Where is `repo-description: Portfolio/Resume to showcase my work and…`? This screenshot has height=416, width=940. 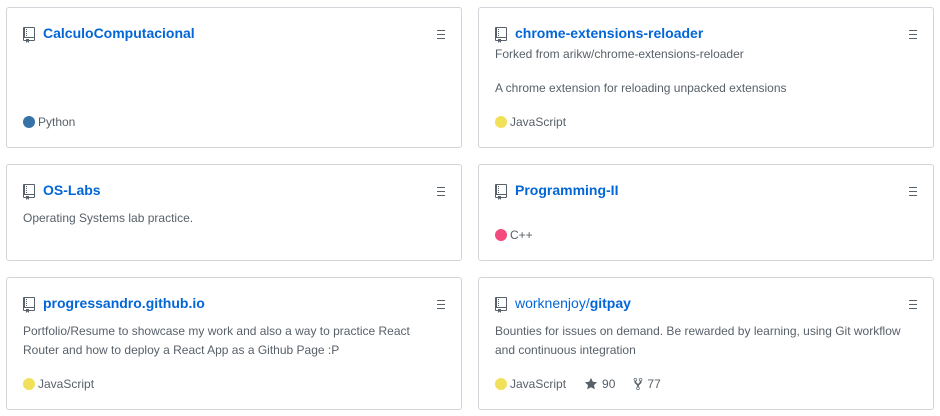 repo-description: Portfolio/Resume to showcase my work and… is located at coordinates (233, 341).